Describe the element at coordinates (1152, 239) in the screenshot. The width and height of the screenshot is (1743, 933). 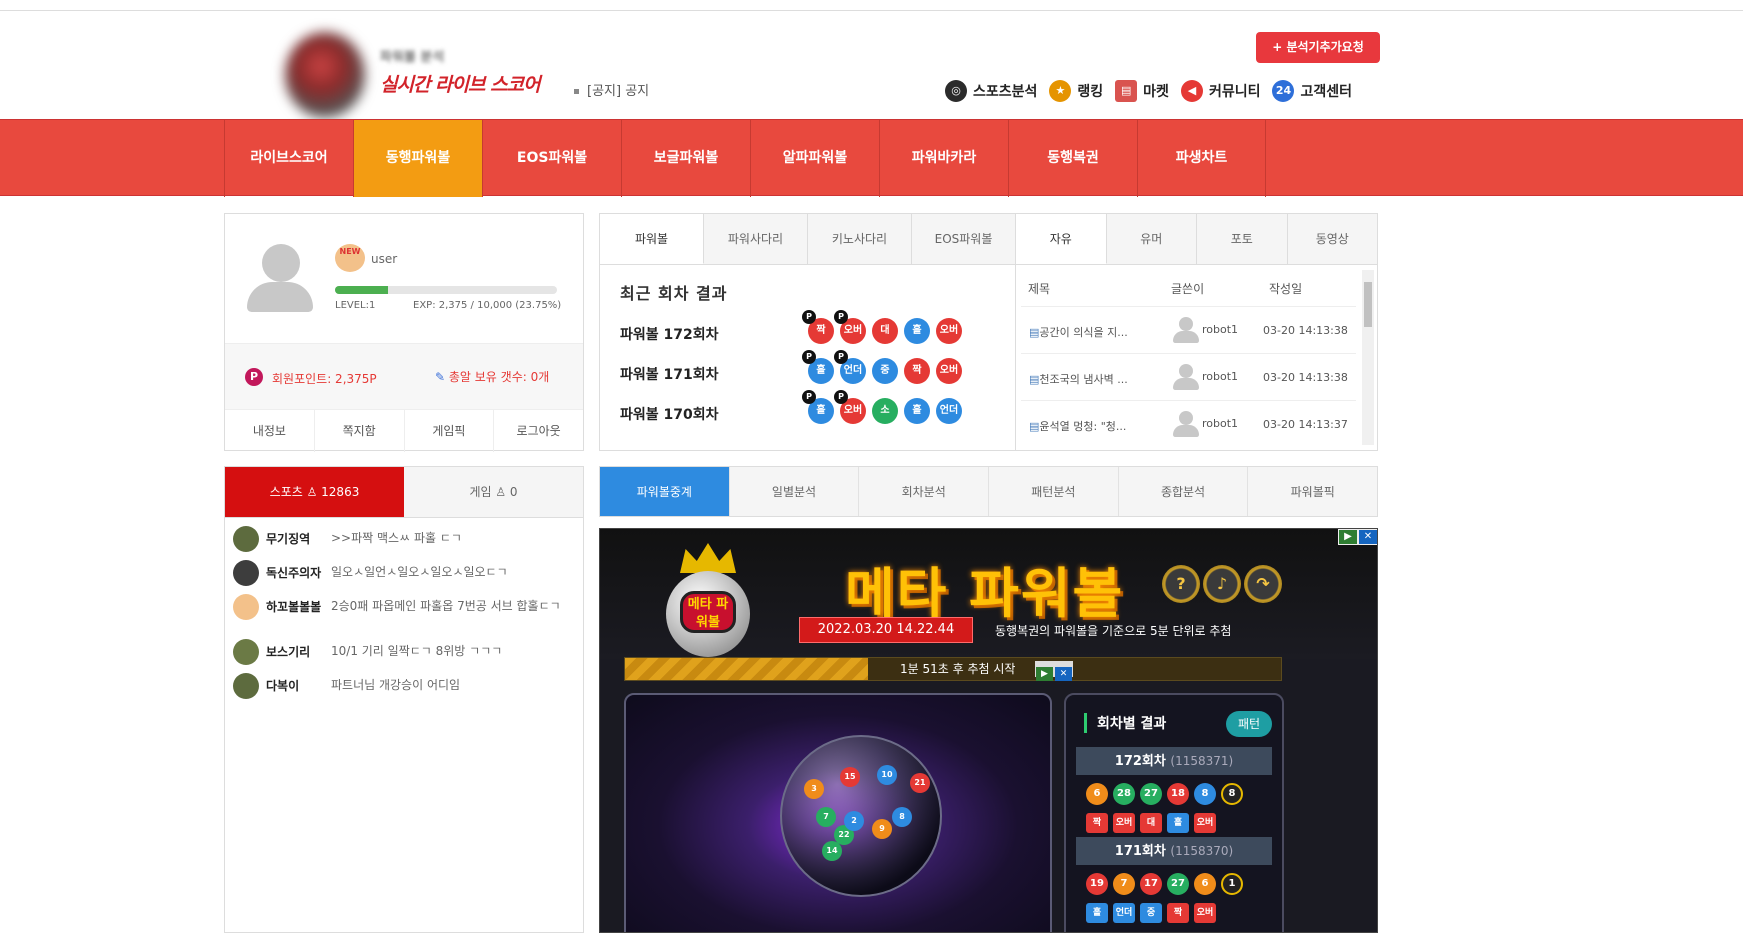
I see `tab-humor: 유머` at that location.